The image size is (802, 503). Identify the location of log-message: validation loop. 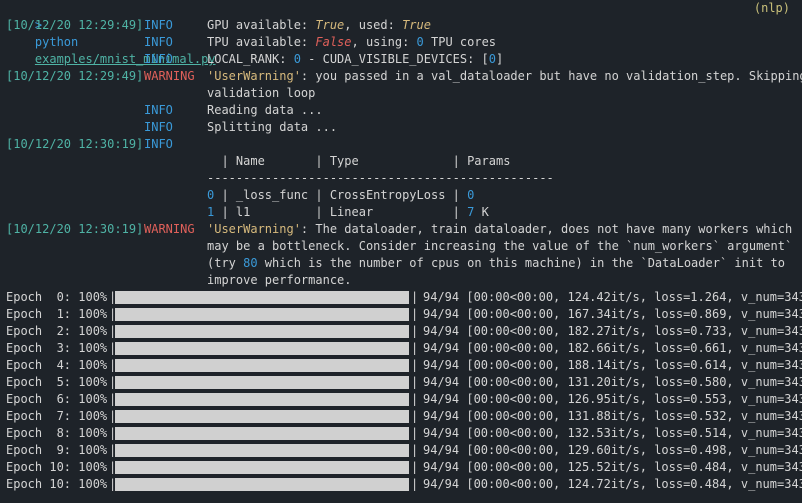
(261, 93).